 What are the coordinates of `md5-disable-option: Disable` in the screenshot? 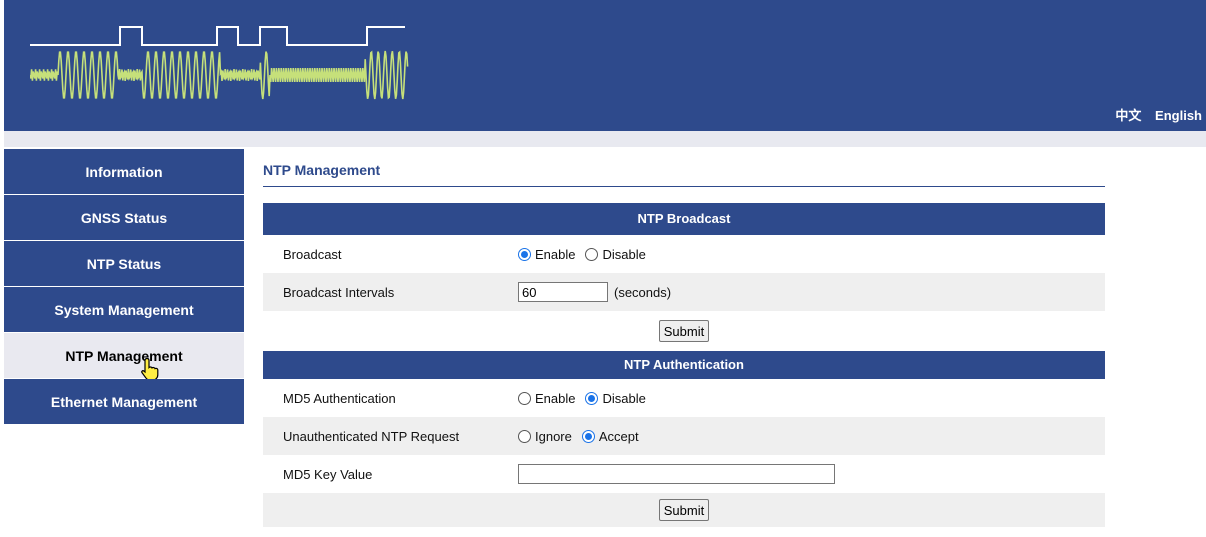 It's located at (615, 398).